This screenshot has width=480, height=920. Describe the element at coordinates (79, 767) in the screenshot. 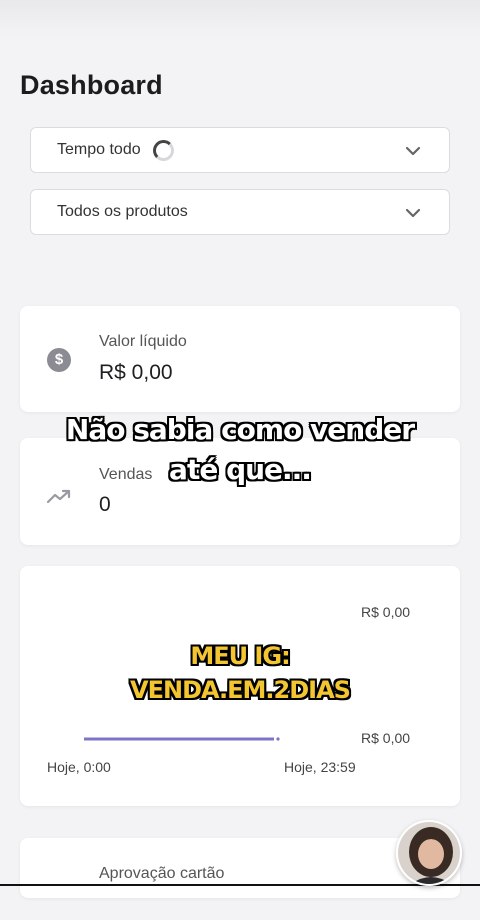

I see `x-tick-label-start: Hoje, 0:00` at that location.